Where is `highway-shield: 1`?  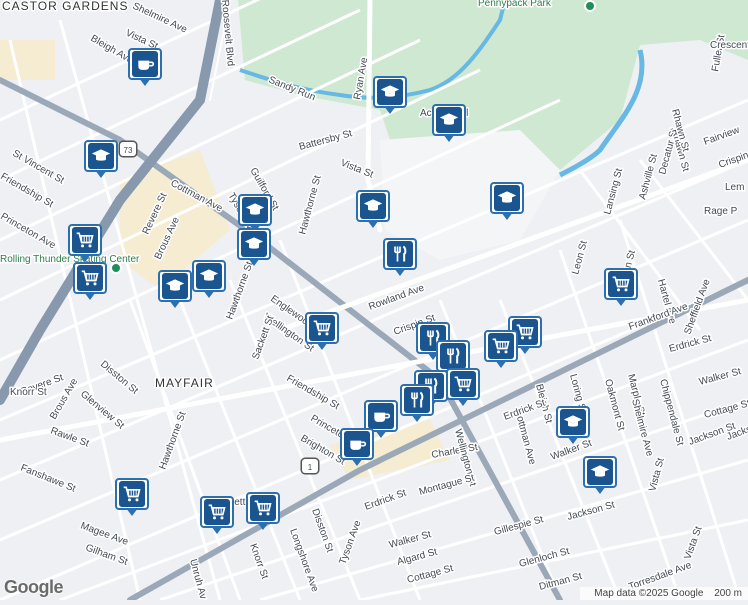
highway-shield: 1 is located at coordinates (310, 466).